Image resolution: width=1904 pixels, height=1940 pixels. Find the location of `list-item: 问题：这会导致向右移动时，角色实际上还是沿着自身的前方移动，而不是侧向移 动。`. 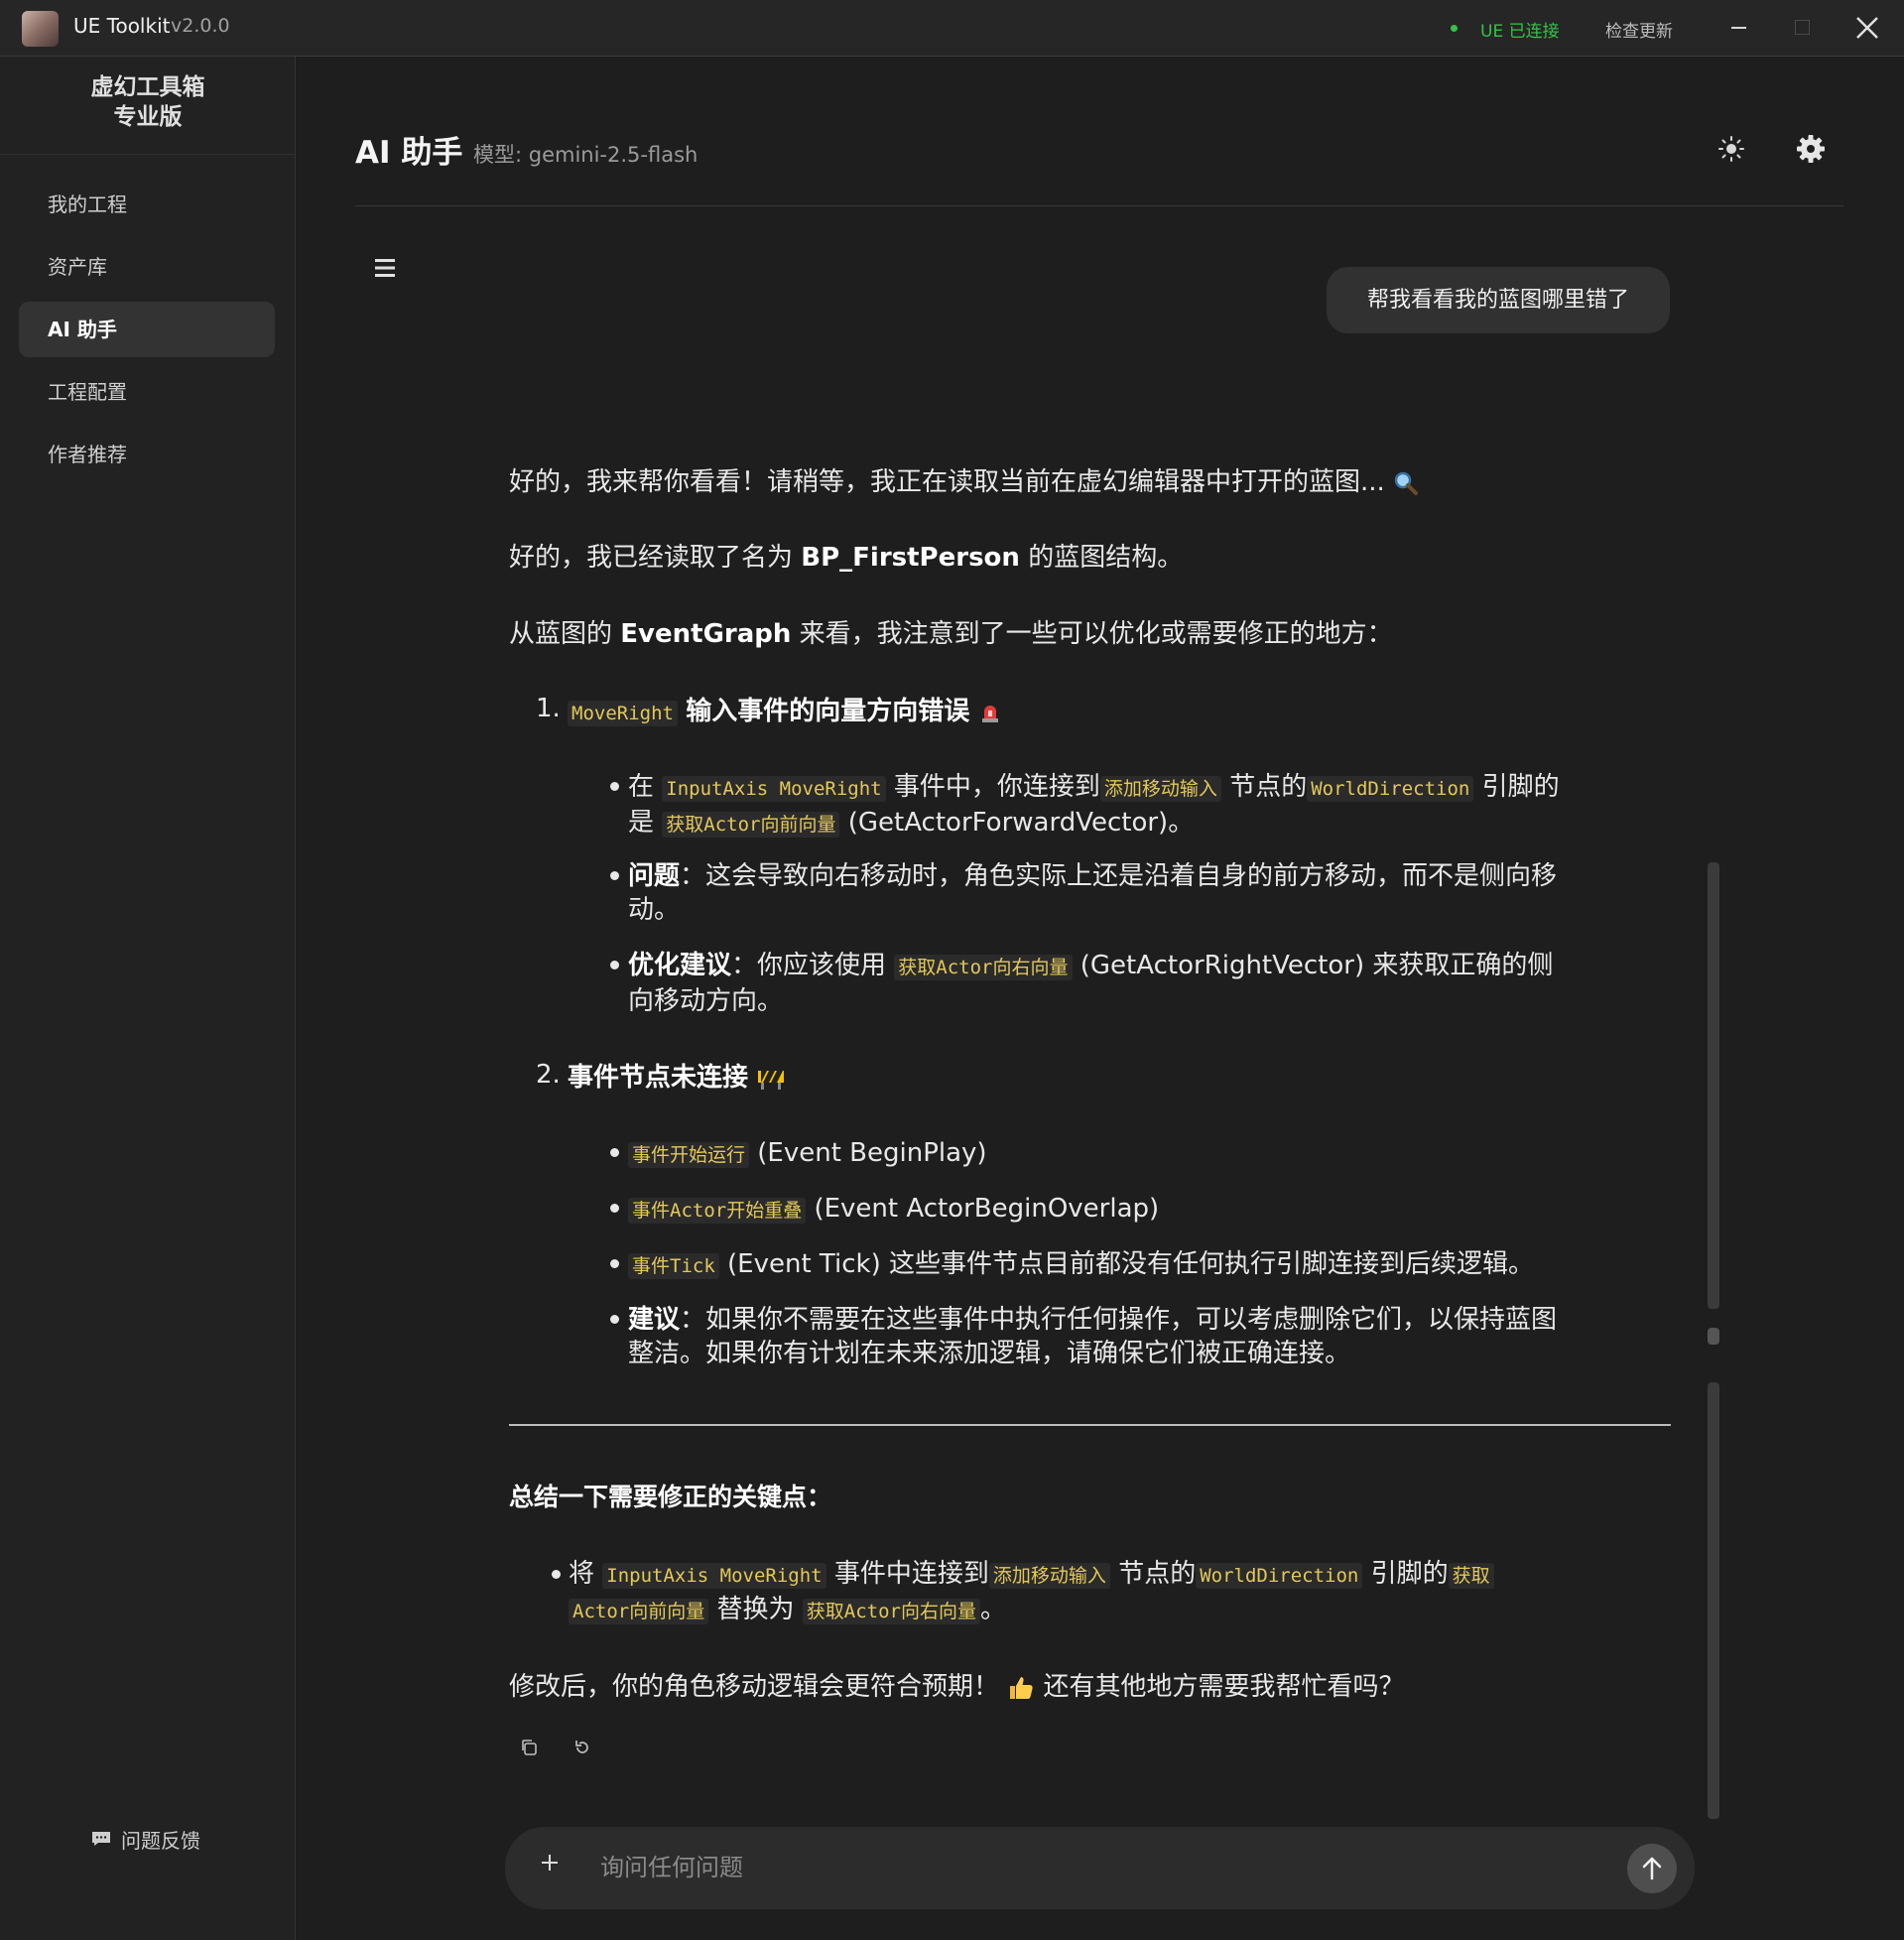

list-item: 问题：这会导致向右移动时，角色实际上还是沿着自身的前方移动，而不是侧向移 动。 is located at coordinates (1093, 893).